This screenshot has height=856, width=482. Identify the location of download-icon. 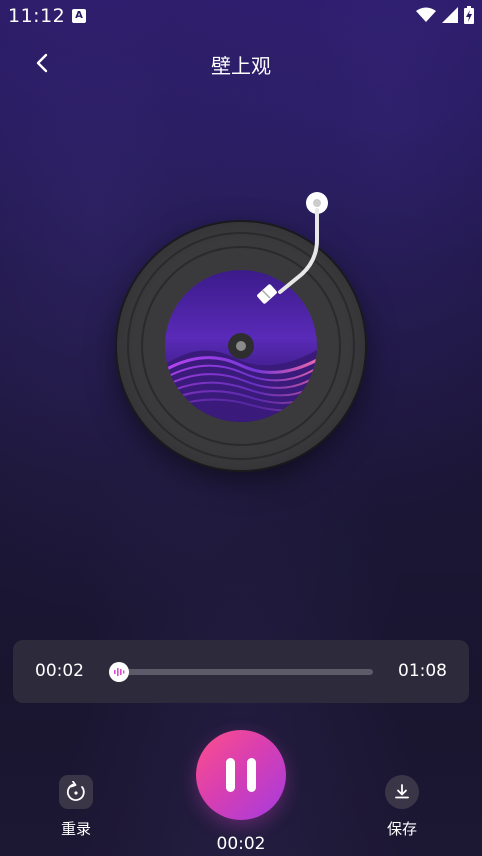
(402, 792).